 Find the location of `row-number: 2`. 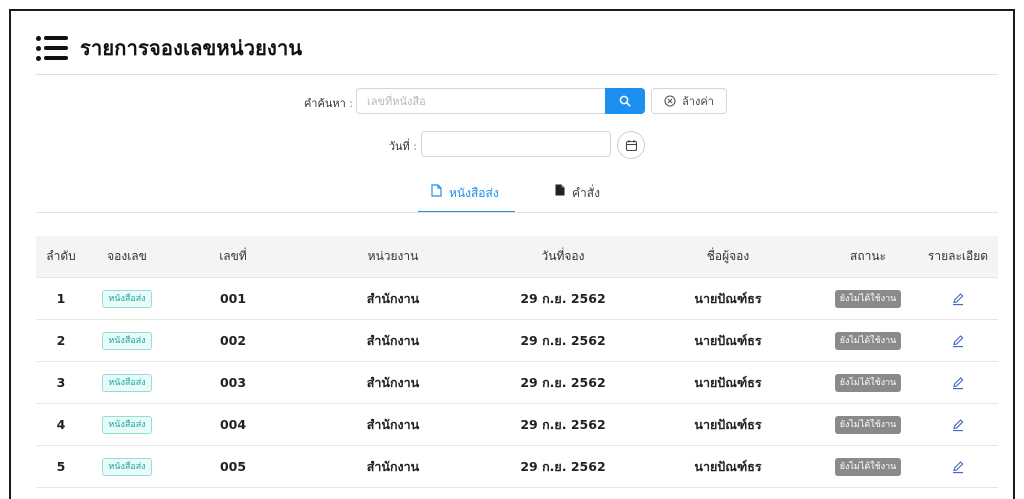

row-number: 2 is located at coordinates (61, 340).